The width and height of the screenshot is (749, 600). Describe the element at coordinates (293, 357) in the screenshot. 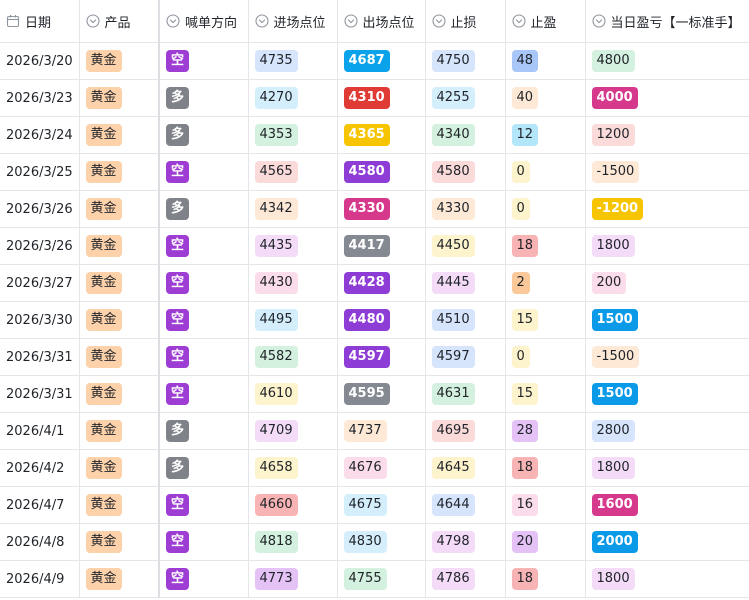

I see `cell-entry: 4582` at that location.